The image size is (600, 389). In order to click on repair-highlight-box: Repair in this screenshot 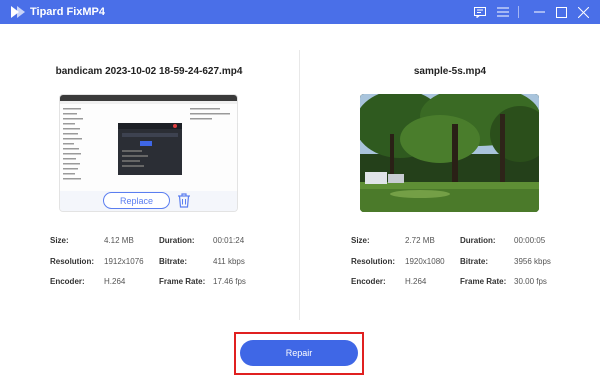, I will do `click(299, 353)`.